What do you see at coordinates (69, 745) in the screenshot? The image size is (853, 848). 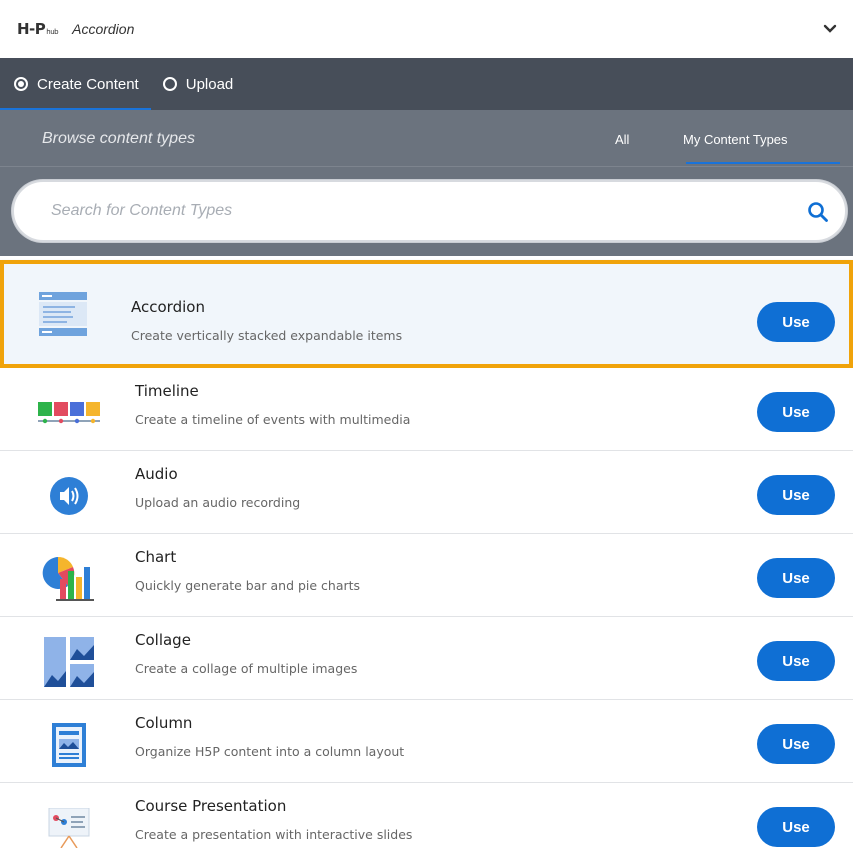 I see `column-icon` at bounding box center [69, 745].